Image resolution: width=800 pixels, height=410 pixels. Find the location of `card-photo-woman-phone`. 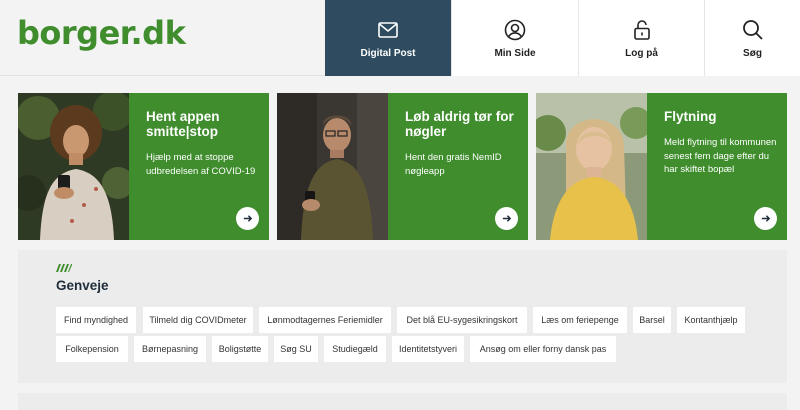

card-photo-woman-phone is located at coordinates (73, 166).